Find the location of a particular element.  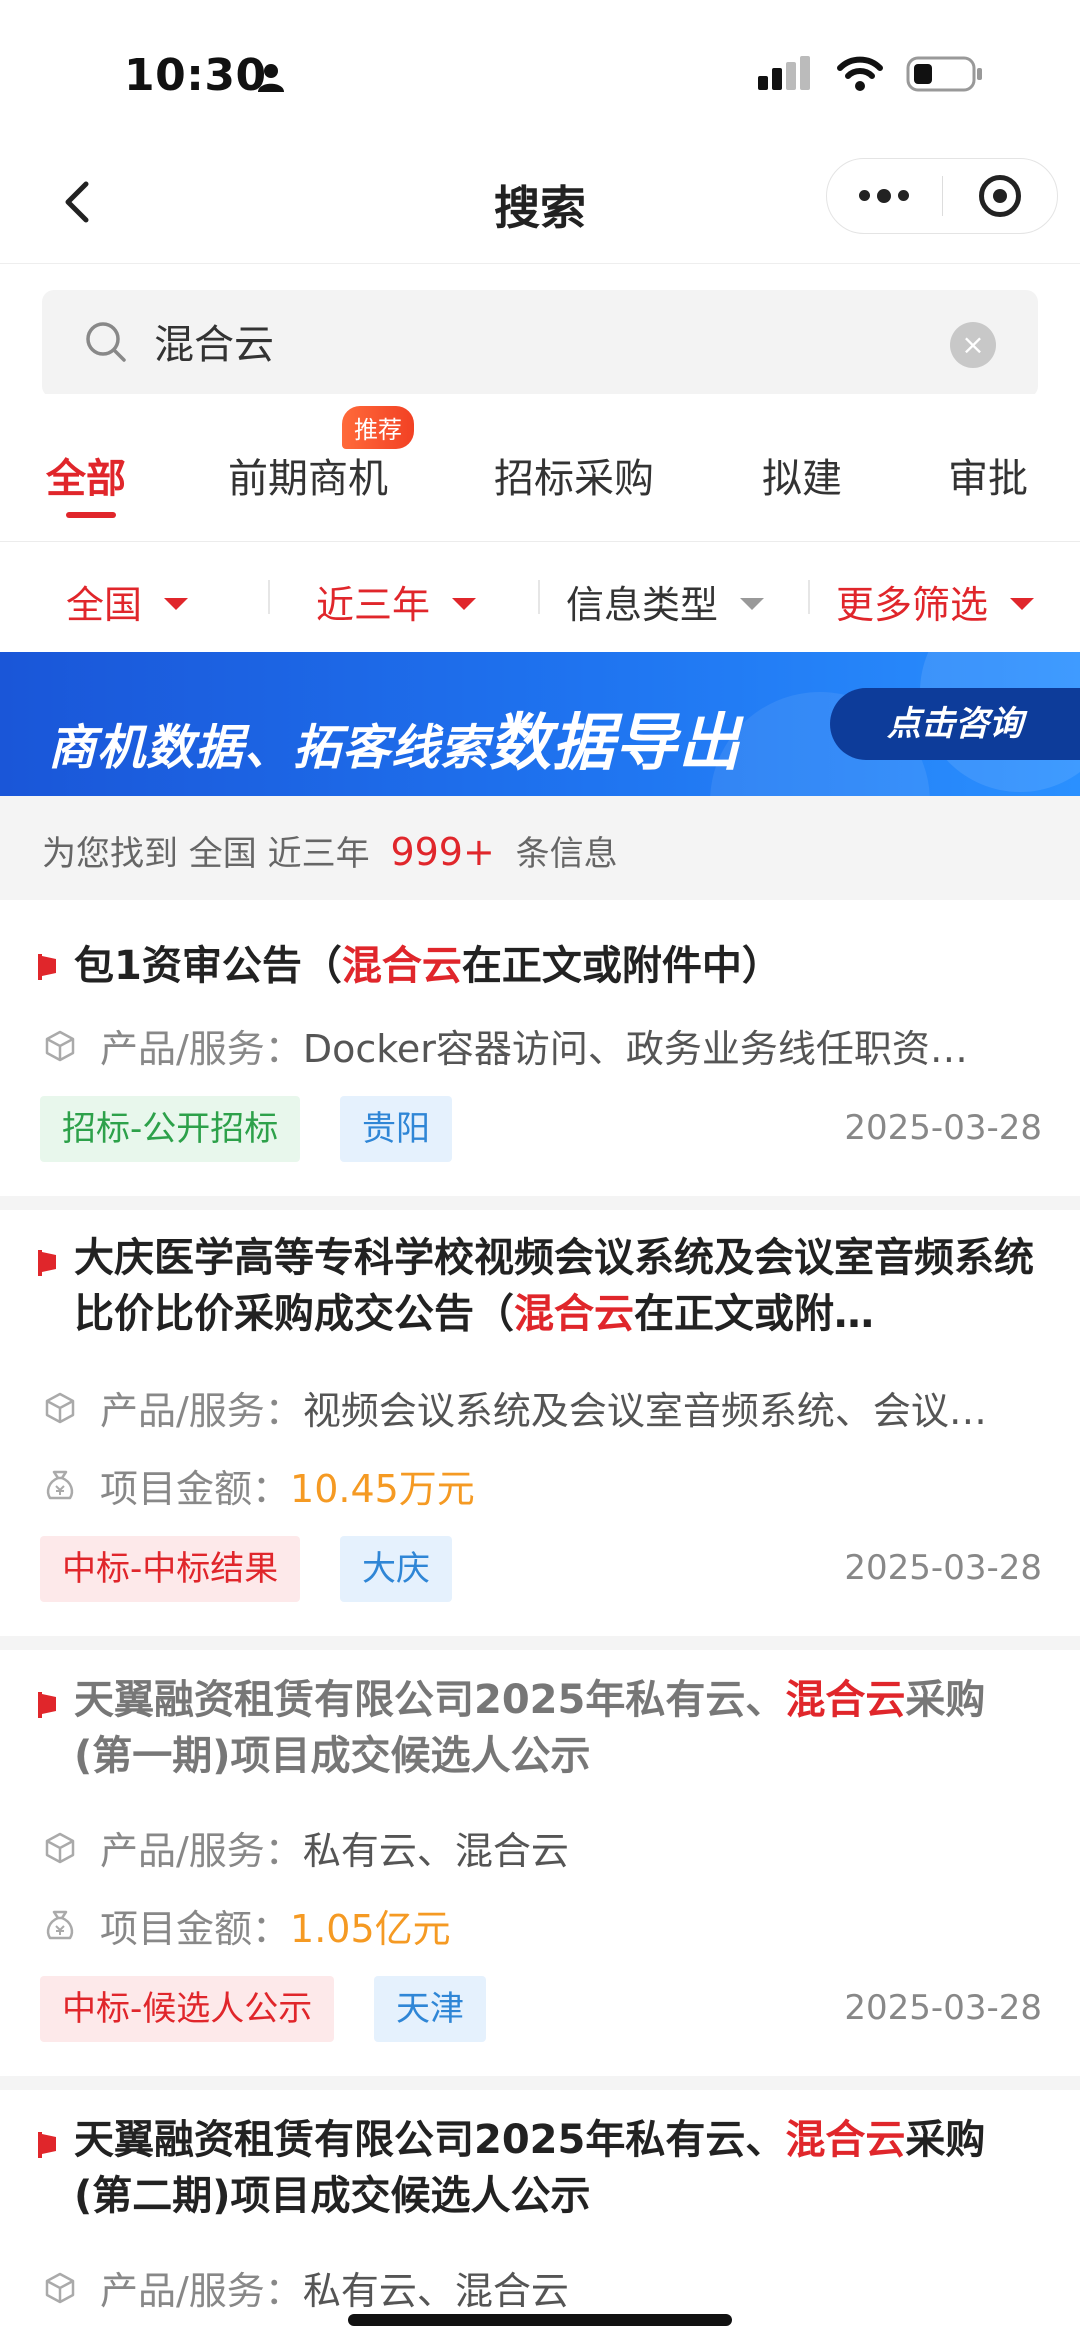

result-title: 天翼融资租赁有限公司2025年私有云、混合云采购(第二期)项目成交候选人公示 is located at coordinates (530, 2168).